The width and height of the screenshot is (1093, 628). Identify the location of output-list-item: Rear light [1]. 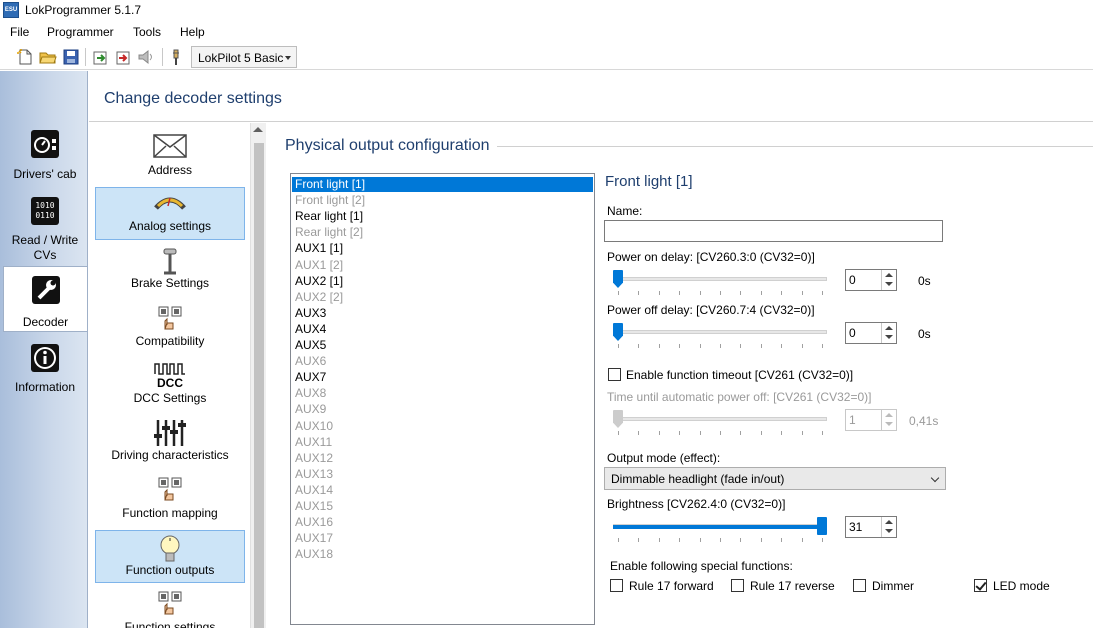
(329, 216).